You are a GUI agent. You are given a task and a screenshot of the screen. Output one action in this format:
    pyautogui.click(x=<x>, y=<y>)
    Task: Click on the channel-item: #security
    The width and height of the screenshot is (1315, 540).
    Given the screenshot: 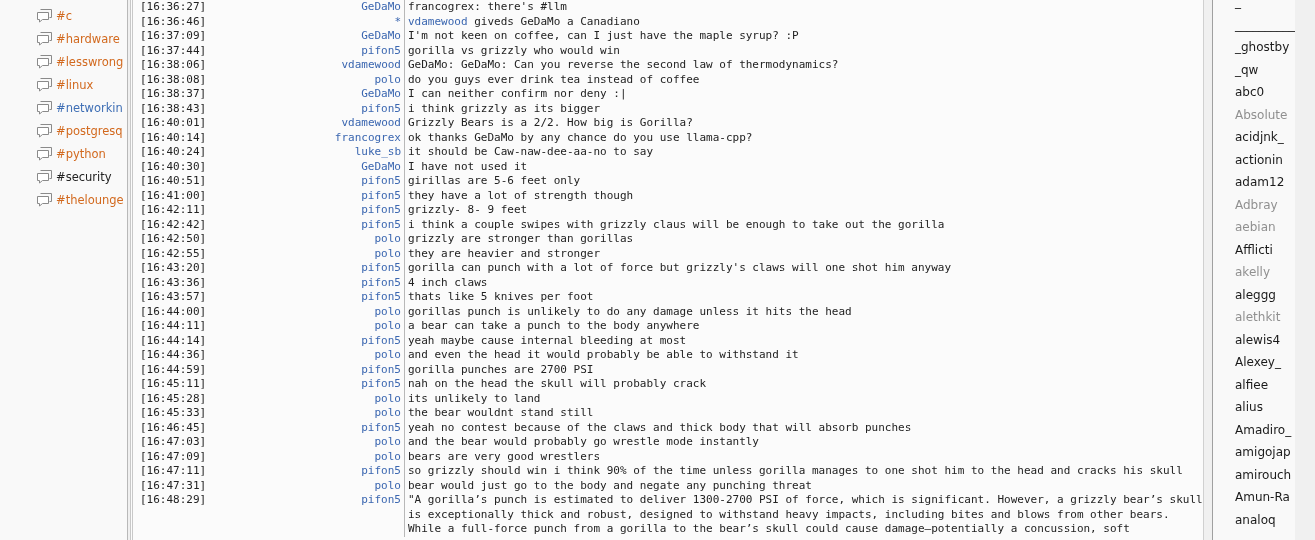 What is the action you would take?
    pyautogui.click(x=84, y=176)
    